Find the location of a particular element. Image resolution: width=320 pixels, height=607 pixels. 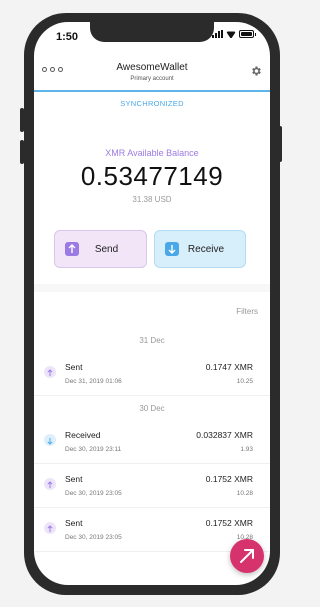

send-button-label: Send is located at coordinates (106, 249).